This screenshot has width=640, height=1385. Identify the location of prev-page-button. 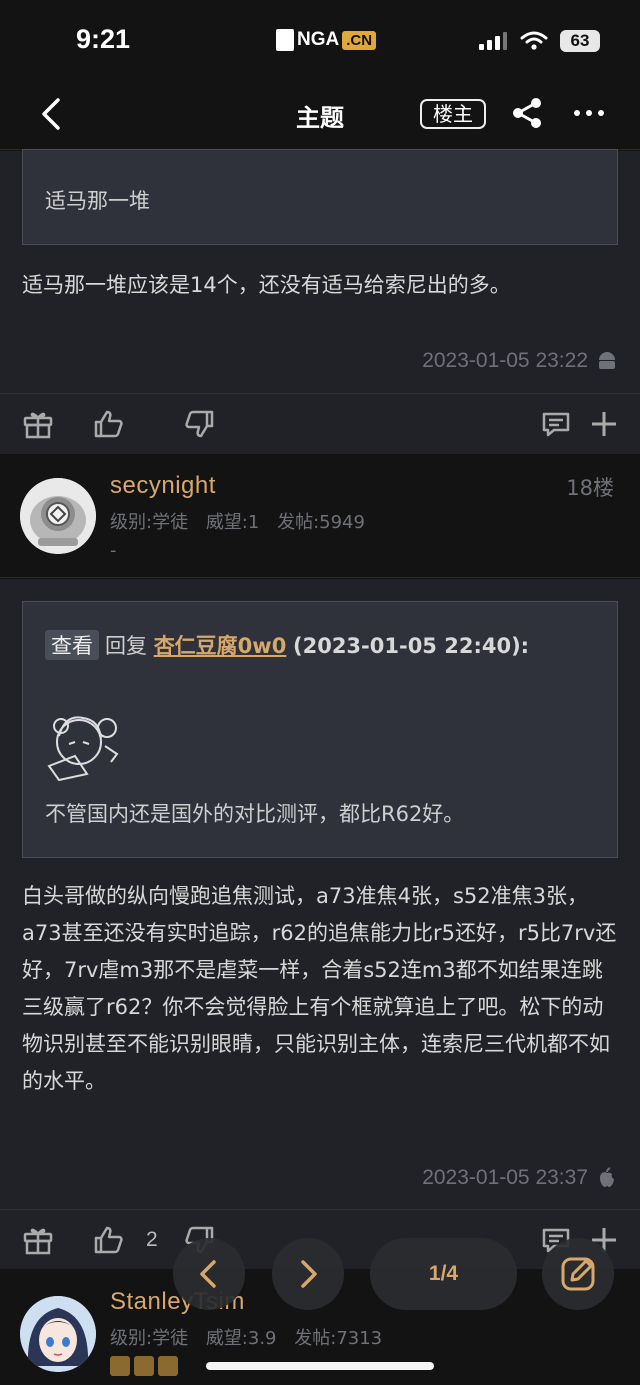
(209, 1274).